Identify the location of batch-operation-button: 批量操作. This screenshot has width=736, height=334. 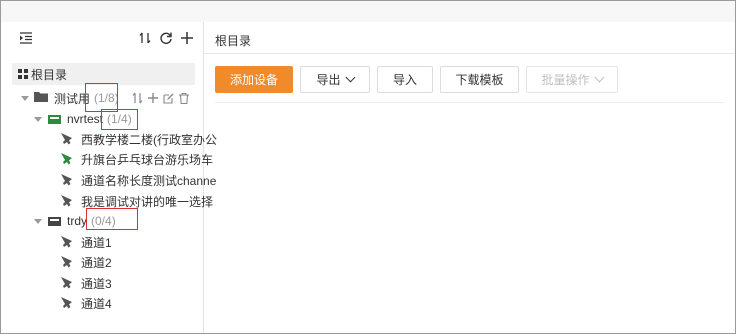
(572, 79).